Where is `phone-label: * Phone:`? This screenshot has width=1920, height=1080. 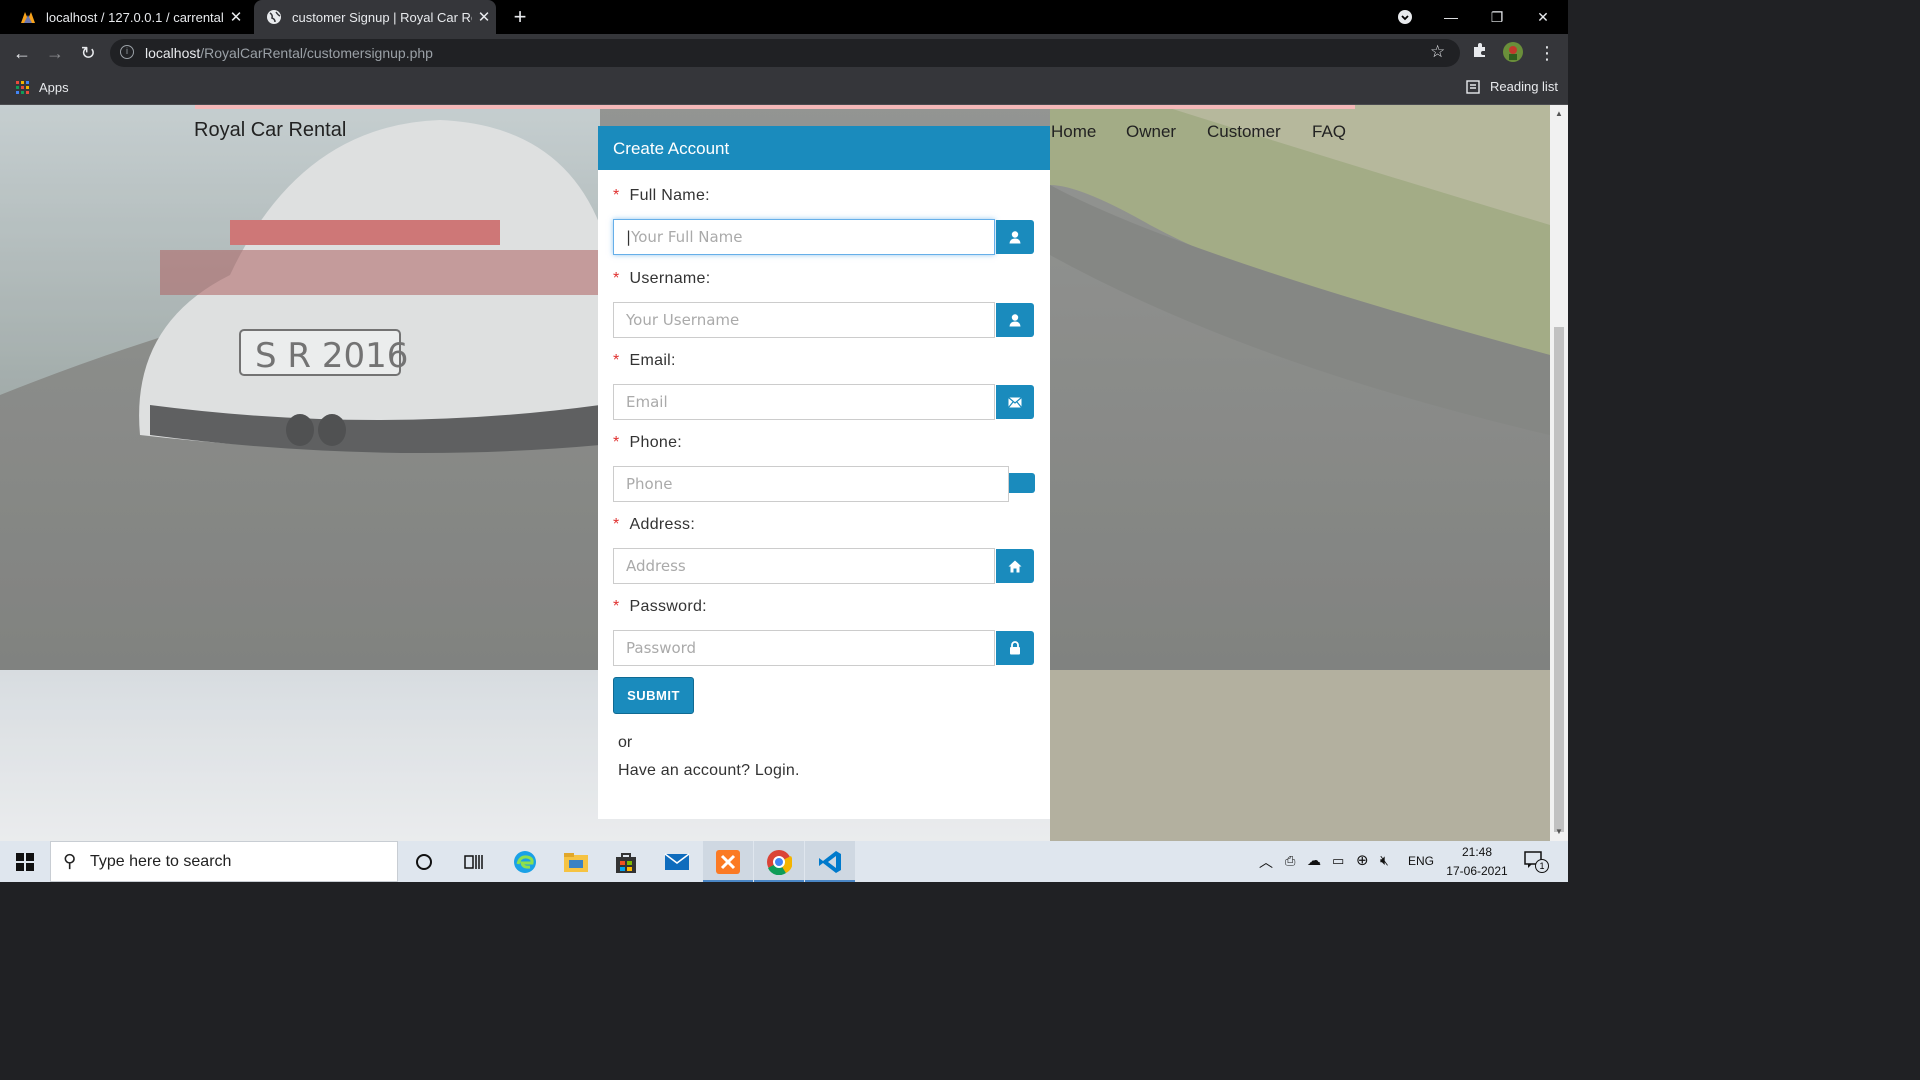
phone-label: * Phone: is located at coordinates (648, 442).